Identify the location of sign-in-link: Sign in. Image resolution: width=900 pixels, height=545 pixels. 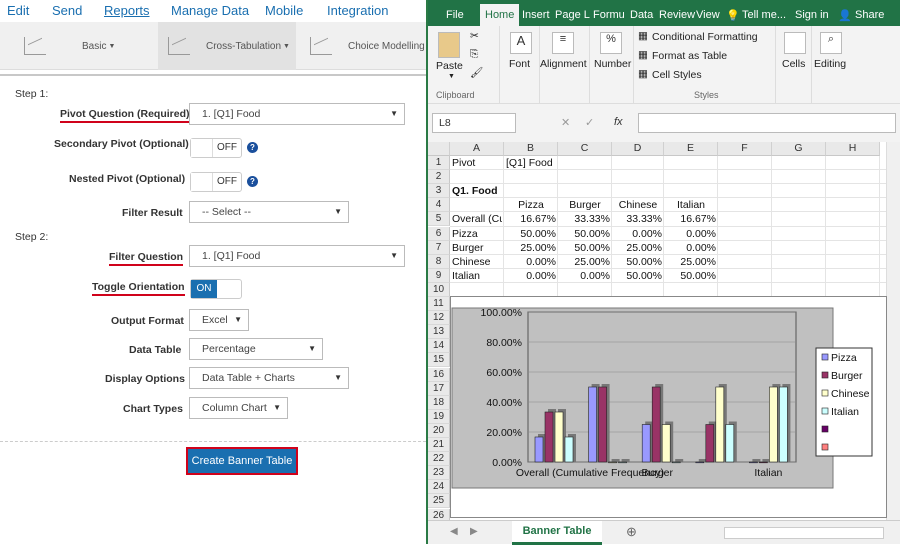
(812, 15).